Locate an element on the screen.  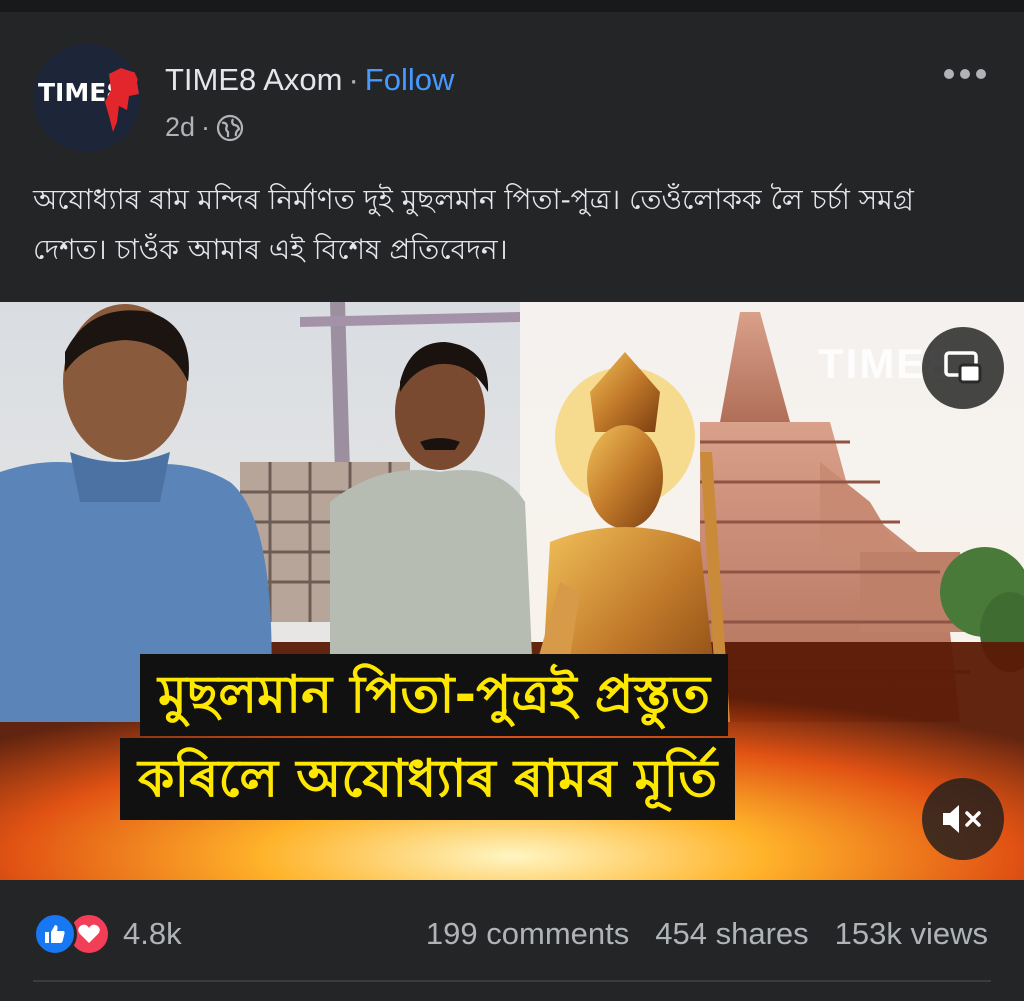
assam-map-icon is located at coordinates (123, 100).